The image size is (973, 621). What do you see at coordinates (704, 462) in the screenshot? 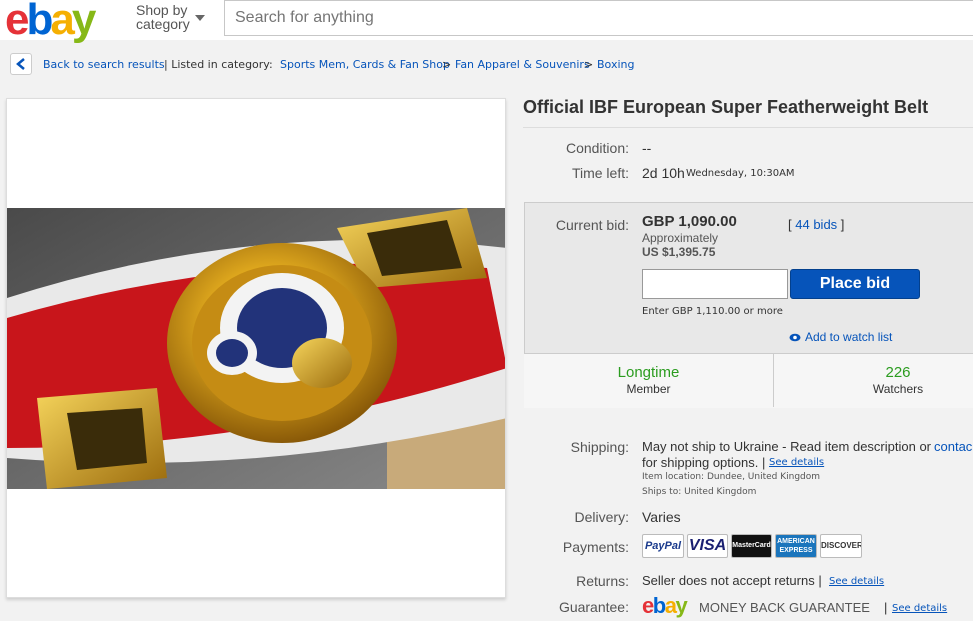
I see `shipping-line2: for shipping options. |` at bounding box center [704, 462].